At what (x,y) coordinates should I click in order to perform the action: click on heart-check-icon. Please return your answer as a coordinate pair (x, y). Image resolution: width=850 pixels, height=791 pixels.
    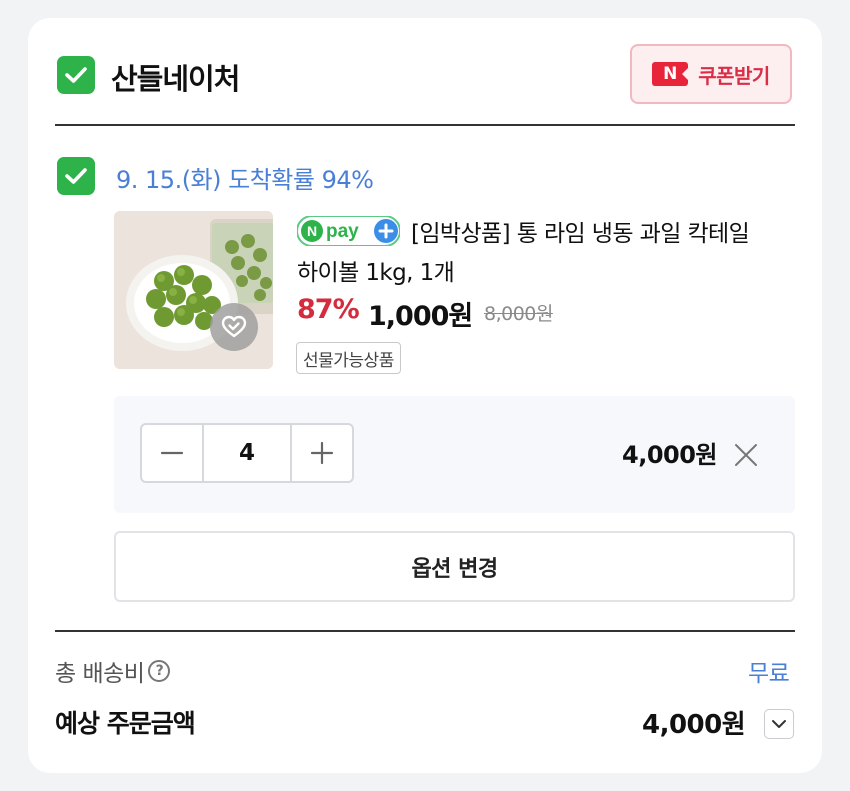
    Looking at the image, I should click on (234, 326).